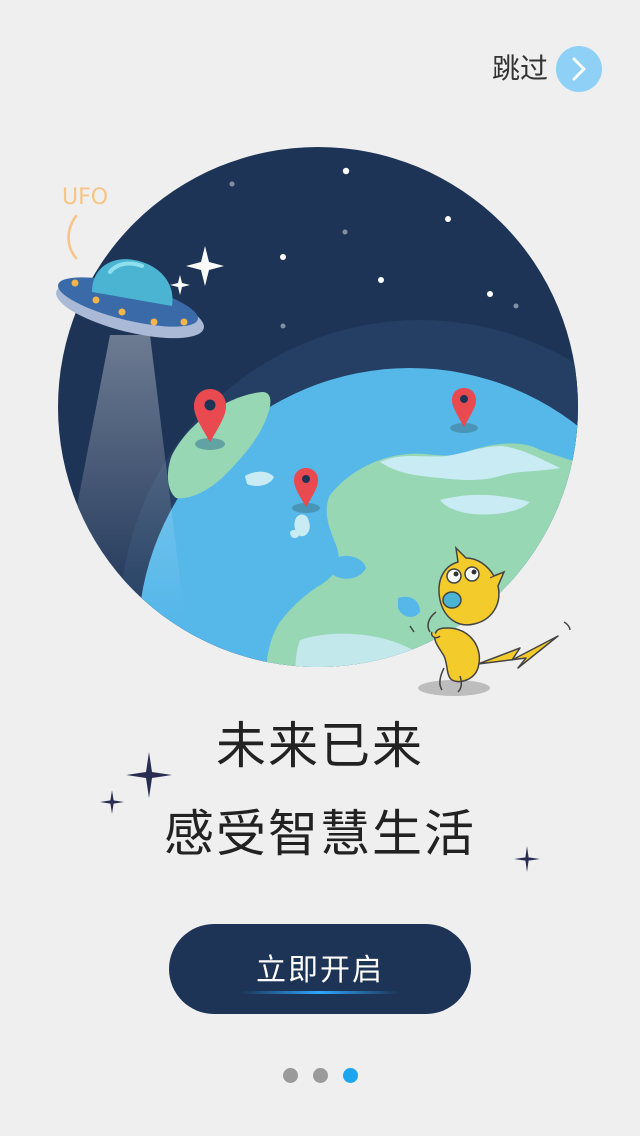 The image size is (640, 1136). What do you see at coordinates (350, 1075) in the screenshot?
I see `page-dot-3-active` at bounding box center [350, 1075].